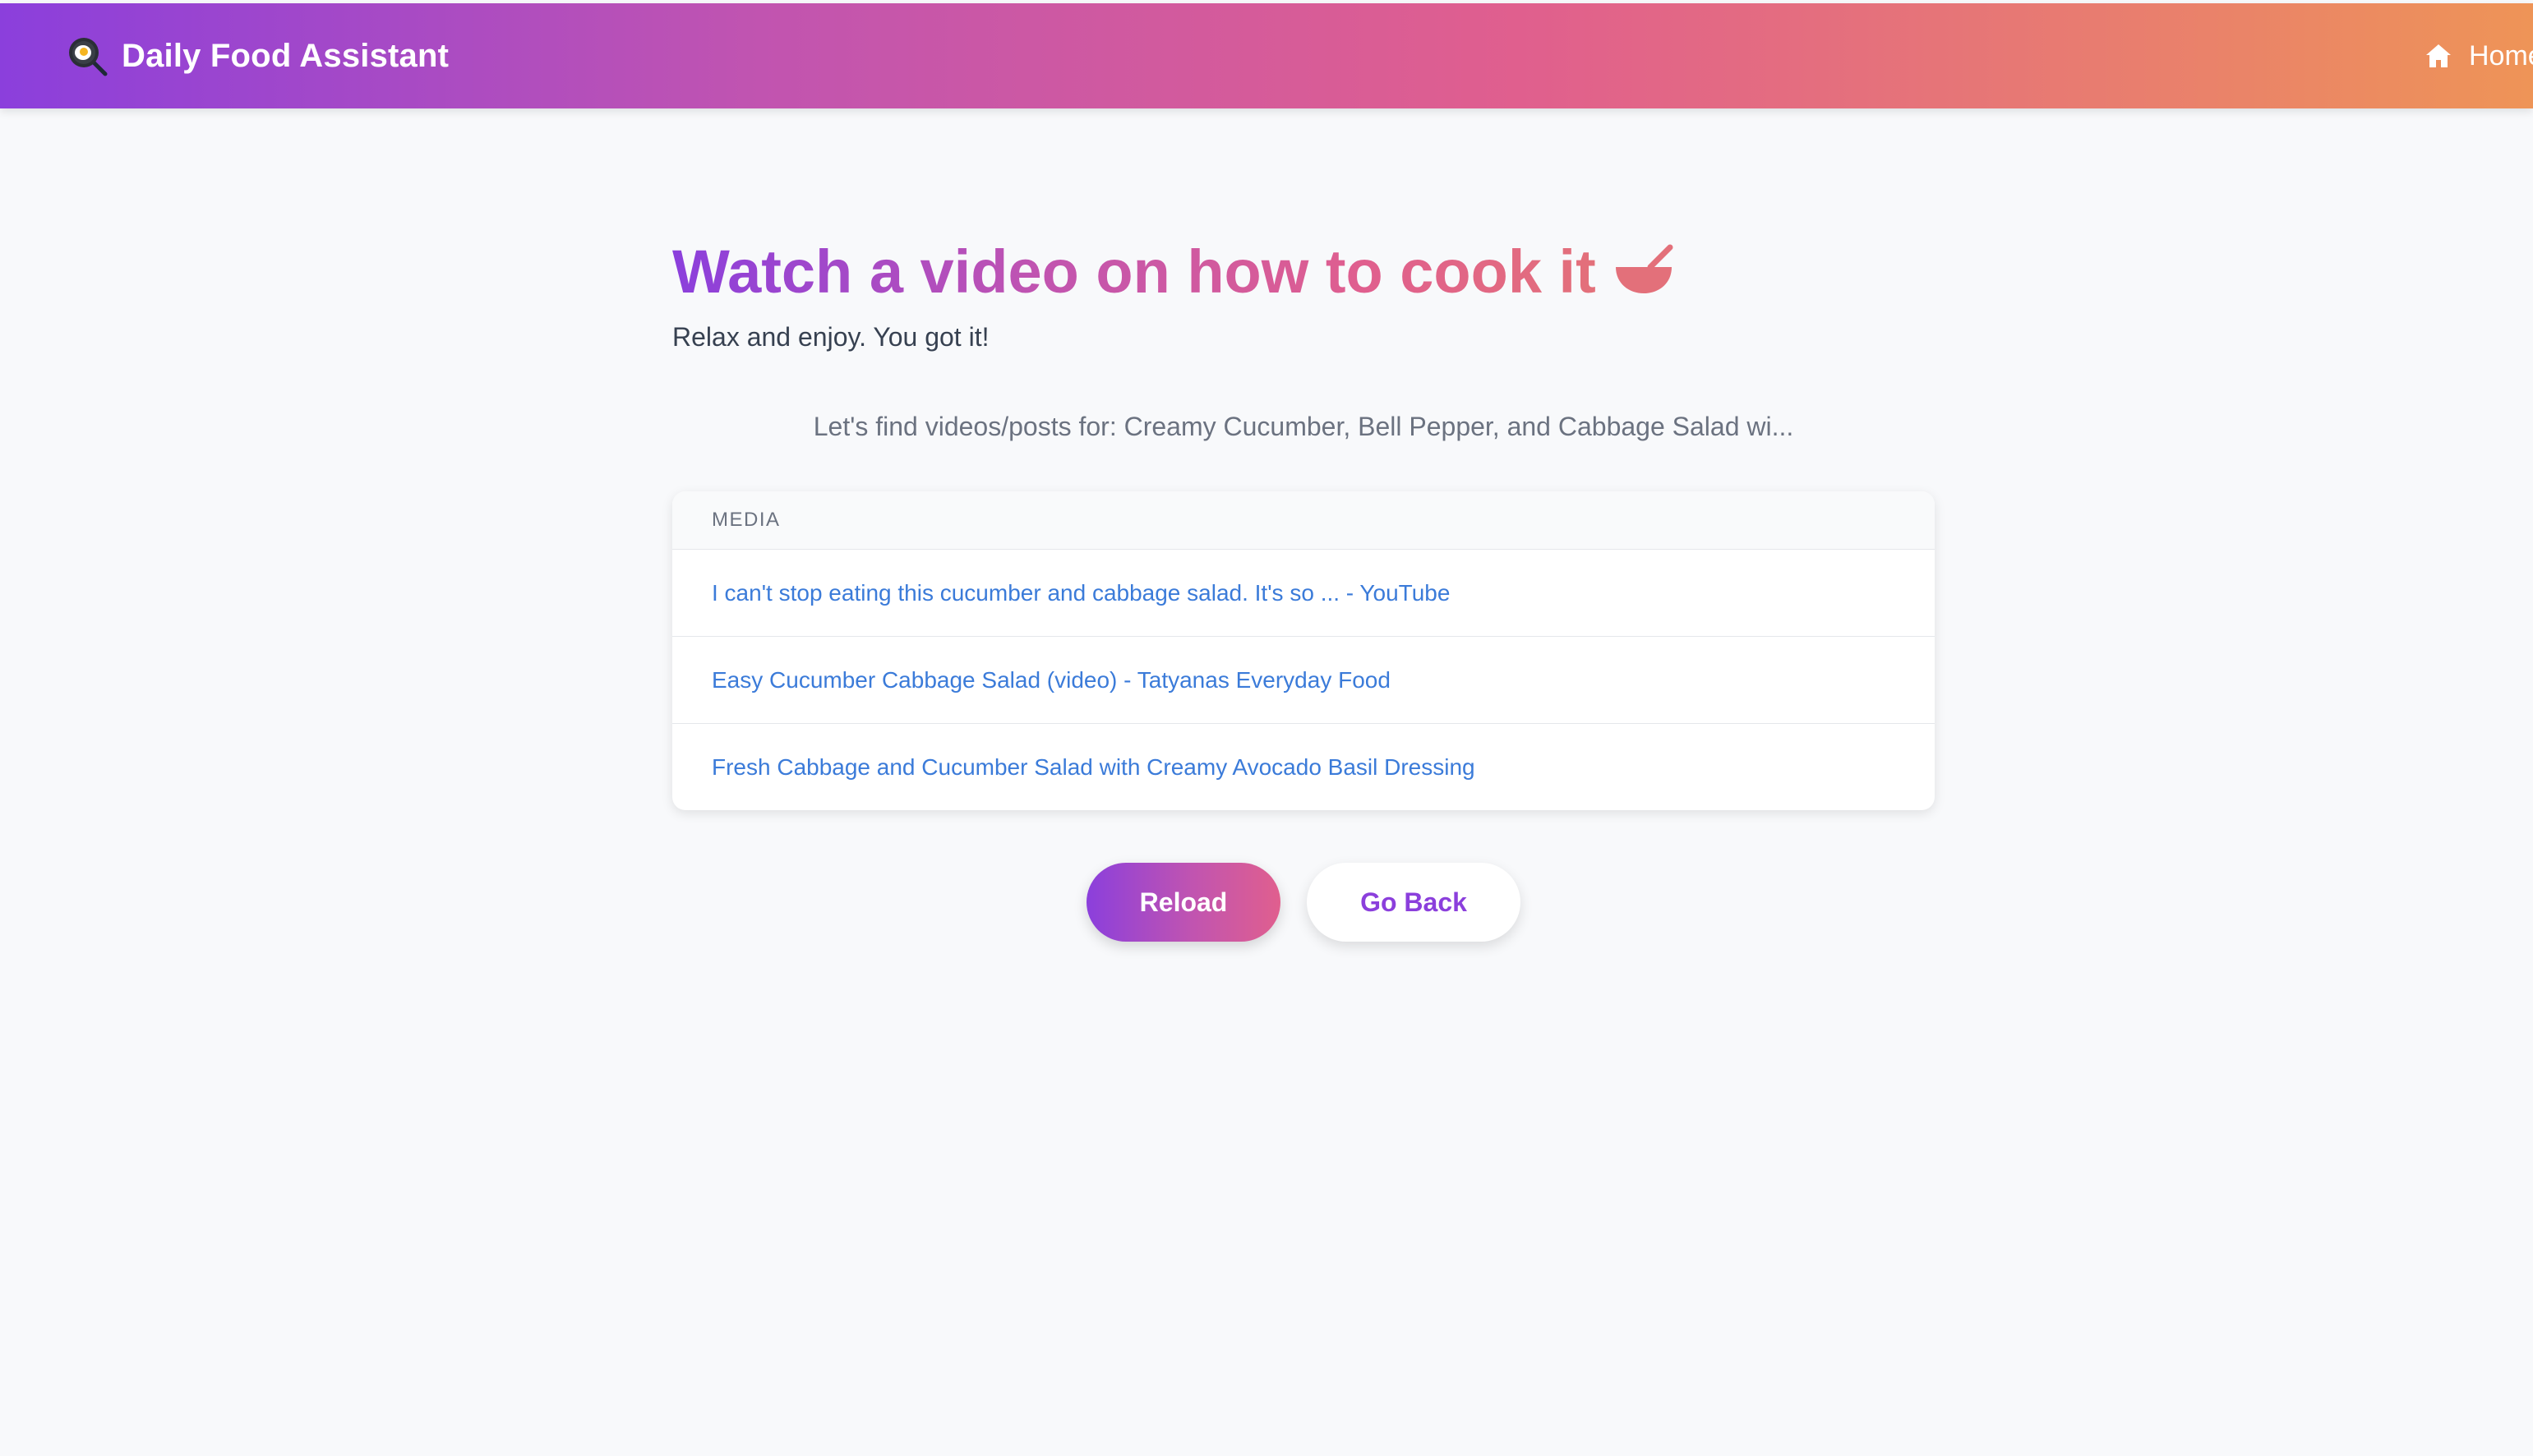  I want to click on nav-home-label: Home, so click(2501, 55).